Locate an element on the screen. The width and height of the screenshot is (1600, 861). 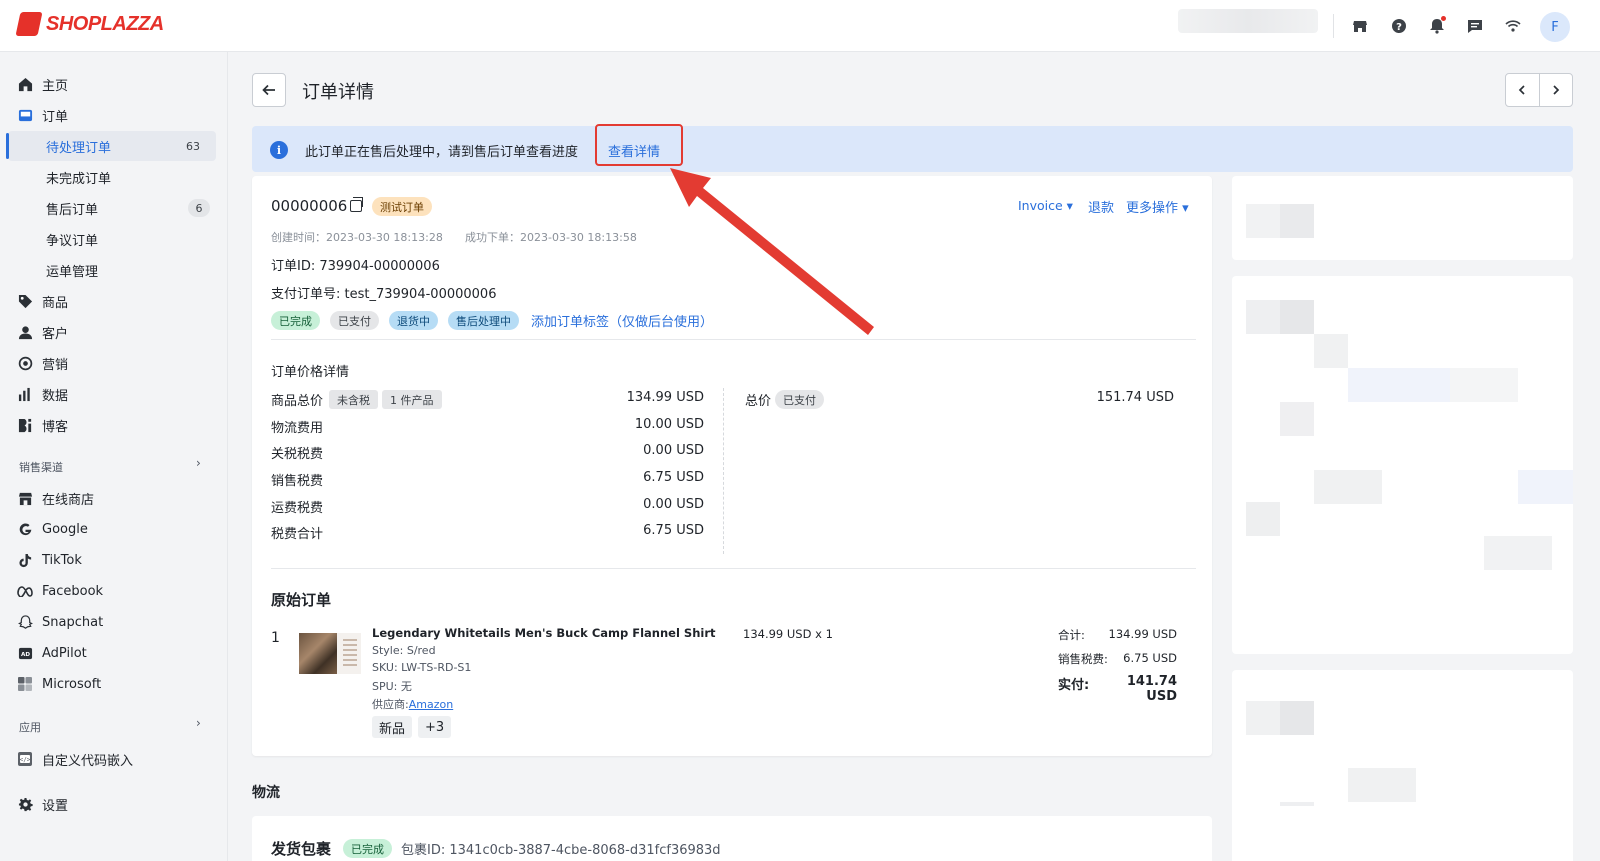
section-title-sales-channels: 销售渠道 is located at coordinates (41, 467).